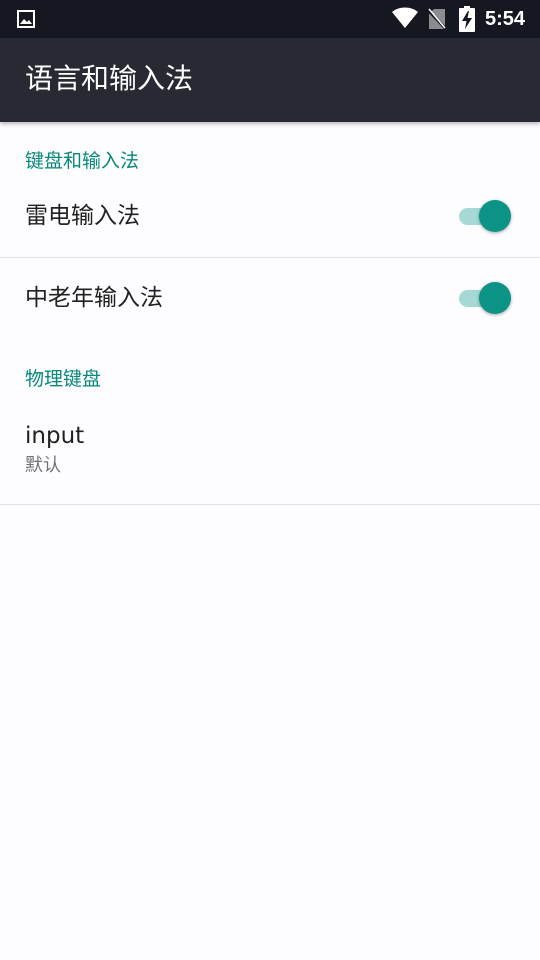  Describe the element at coordinates (270, 80) in the screenshot. I see `app-bar: 语言和输入法` at that location.